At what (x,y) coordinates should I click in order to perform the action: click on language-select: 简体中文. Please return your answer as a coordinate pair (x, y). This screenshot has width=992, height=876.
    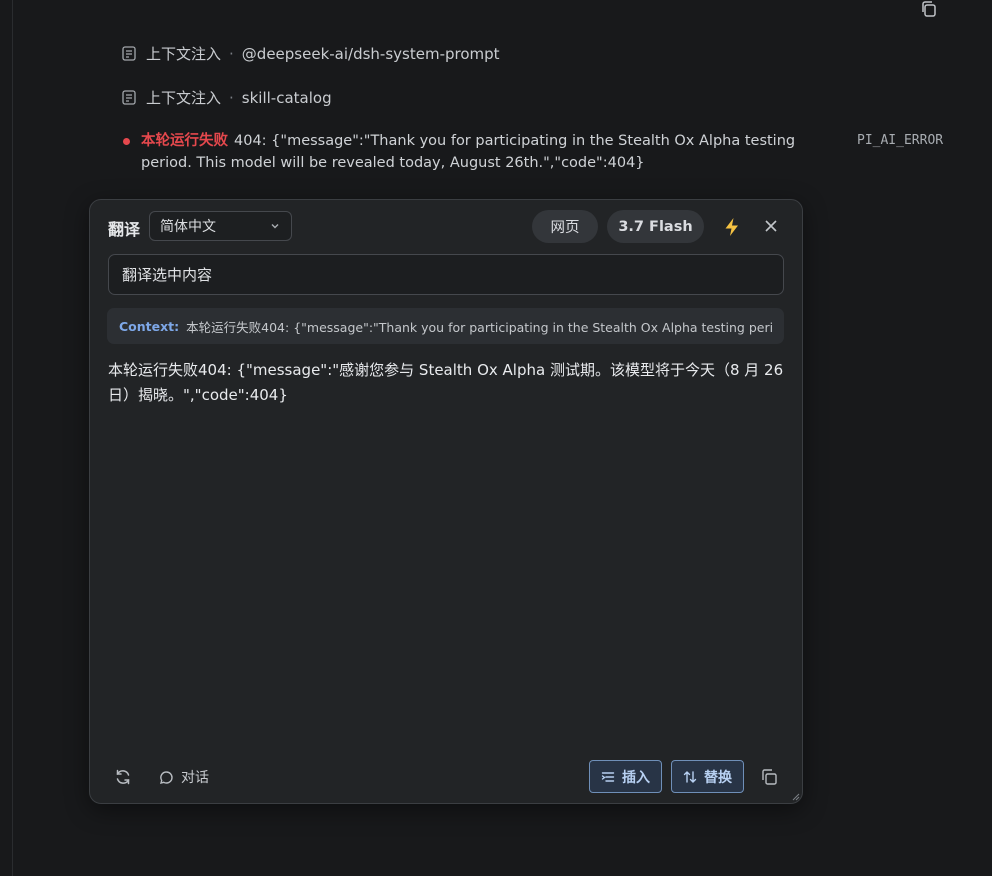
    Looking at the image, I should click on (220, 226).